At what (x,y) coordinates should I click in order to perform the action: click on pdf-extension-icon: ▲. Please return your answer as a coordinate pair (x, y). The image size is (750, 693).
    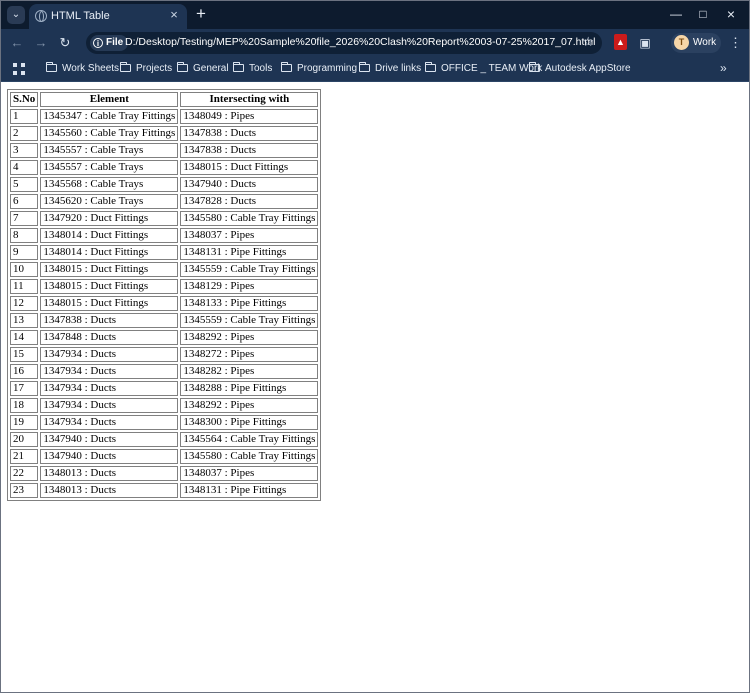
    Looking at the image, I should click on (620, 42).